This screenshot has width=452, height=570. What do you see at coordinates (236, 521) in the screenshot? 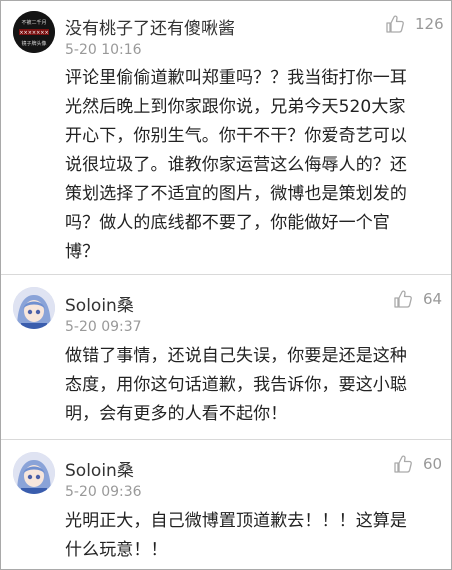
I see `comment-text-line: 光明正大，自己微博置顶道歉去！！！这算是` at bounding box center [236, 521].